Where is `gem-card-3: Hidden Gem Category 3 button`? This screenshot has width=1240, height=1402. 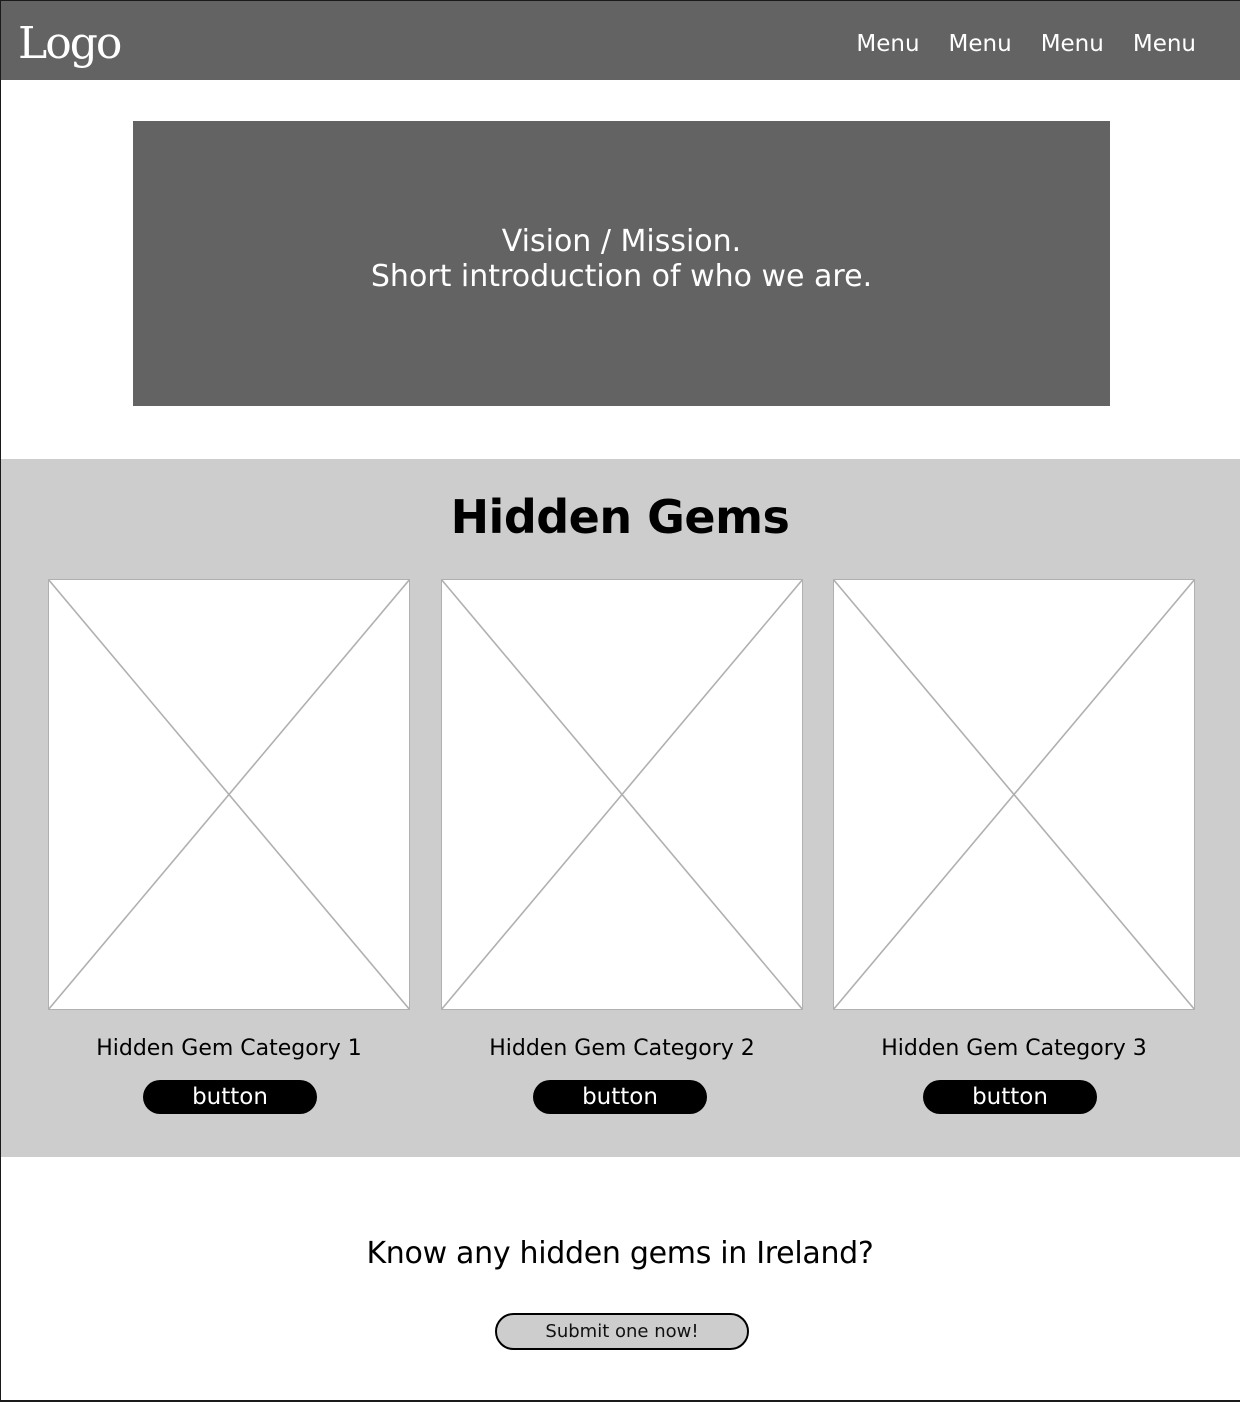 gem-card-3: Hidden Gem Category 3 button is located at coordinates (1014, 846).